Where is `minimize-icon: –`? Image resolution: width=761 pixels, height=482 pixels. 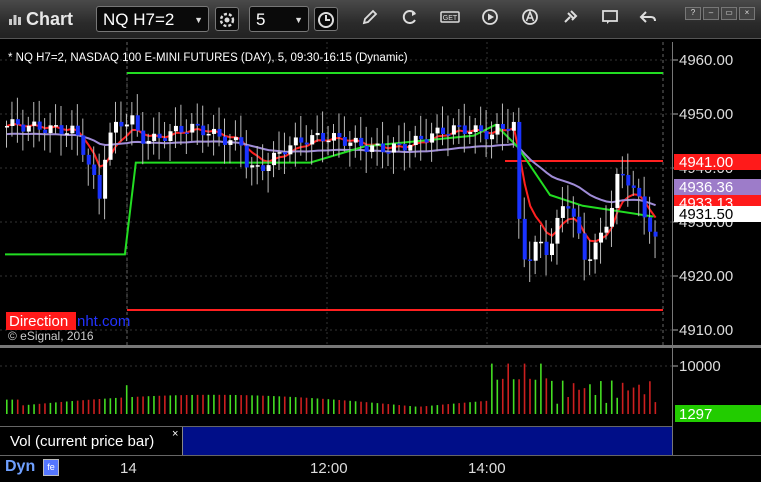 minimize-icon: – is located at coordinates (711, 13).